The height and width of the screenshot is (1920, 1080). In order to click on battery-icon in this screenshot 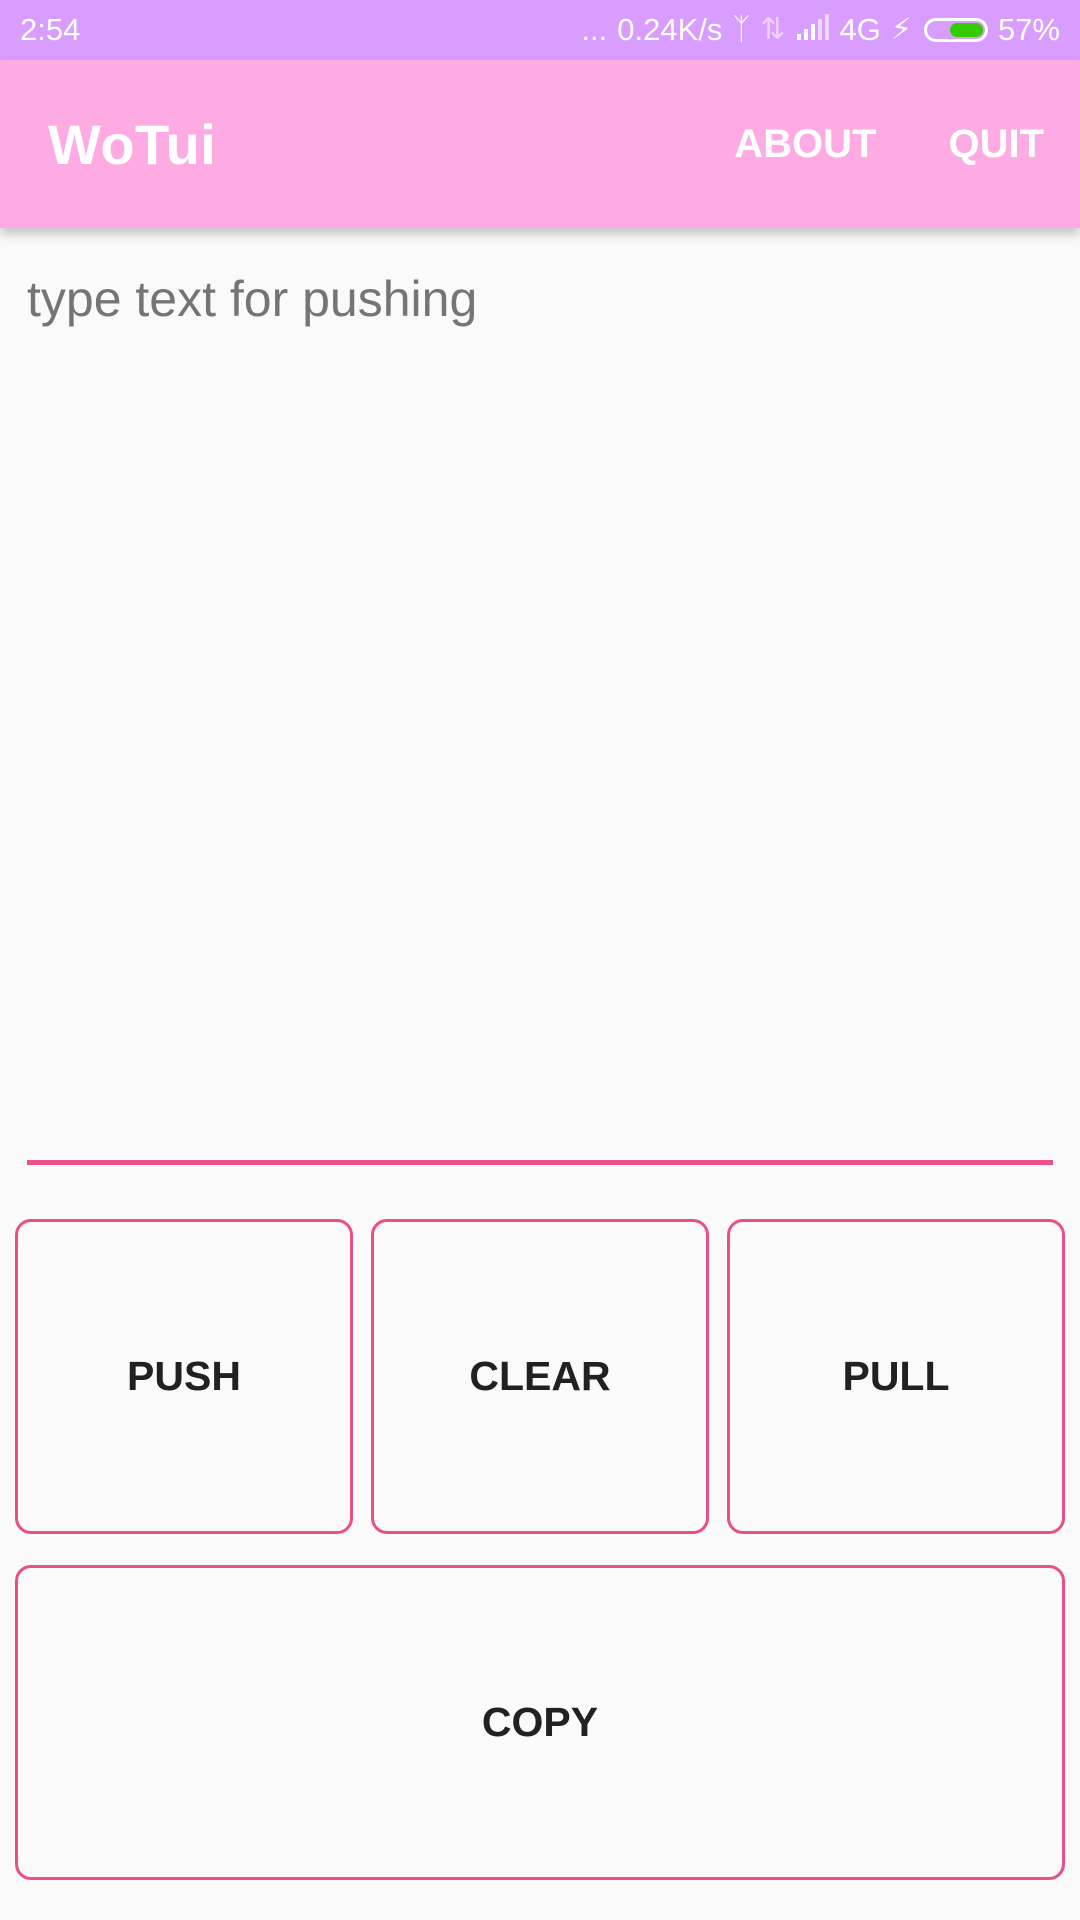, I will do `click(955, 30)`.